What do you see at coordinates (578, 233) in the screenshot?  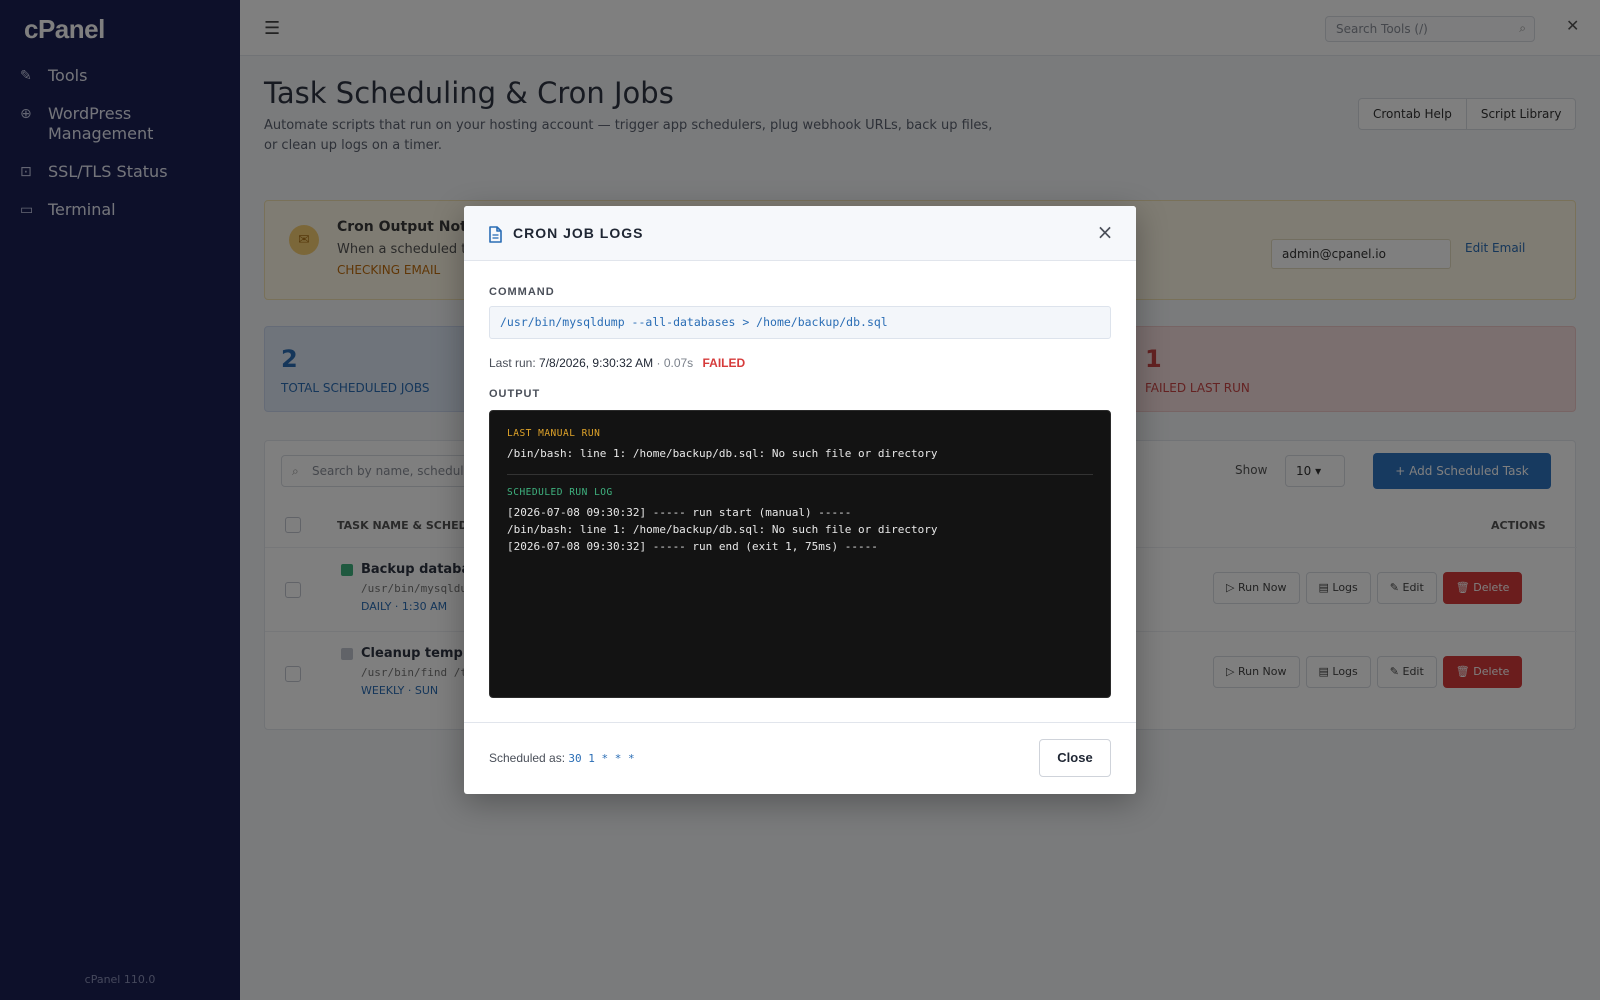 I see `modal-title: CRON JOB LOGS` at bounding box center [578, 233].